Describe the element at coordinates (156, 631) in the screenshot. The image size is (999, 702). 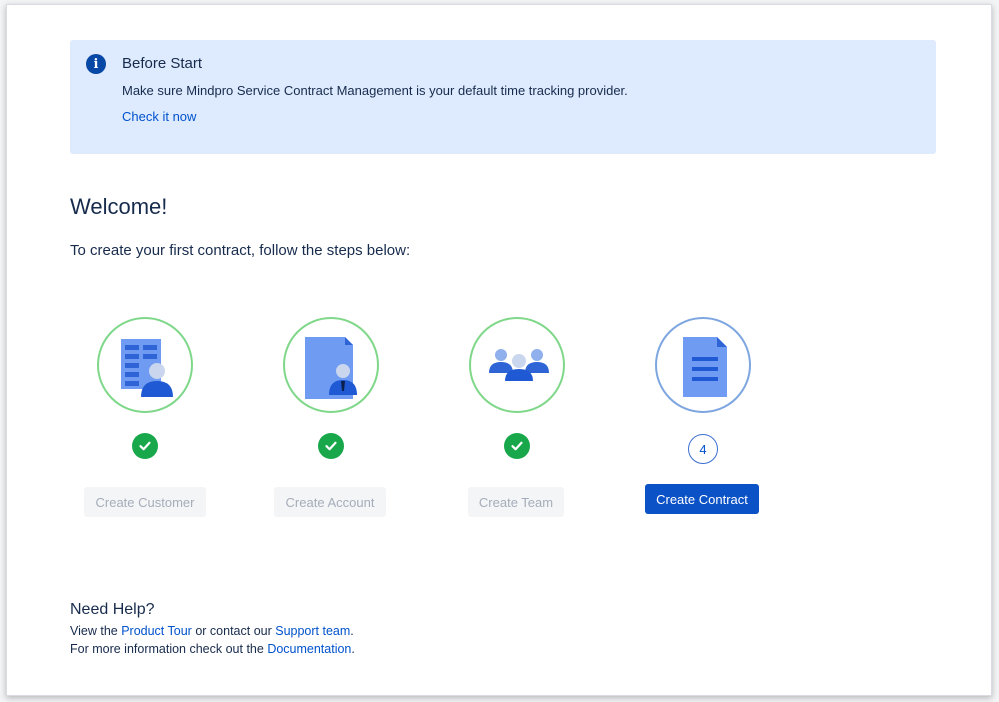
I see `product-tour-link: Product Tour` at that location.